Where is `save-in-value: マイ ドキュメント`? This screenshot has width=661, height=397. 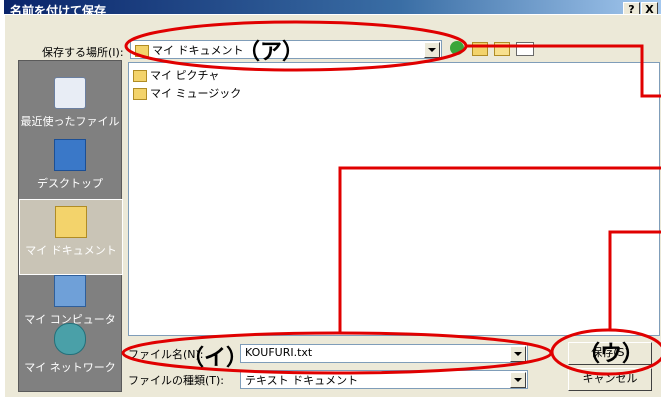 save-in-value: マイ ドキュメント is located at coordinates (189, 50).